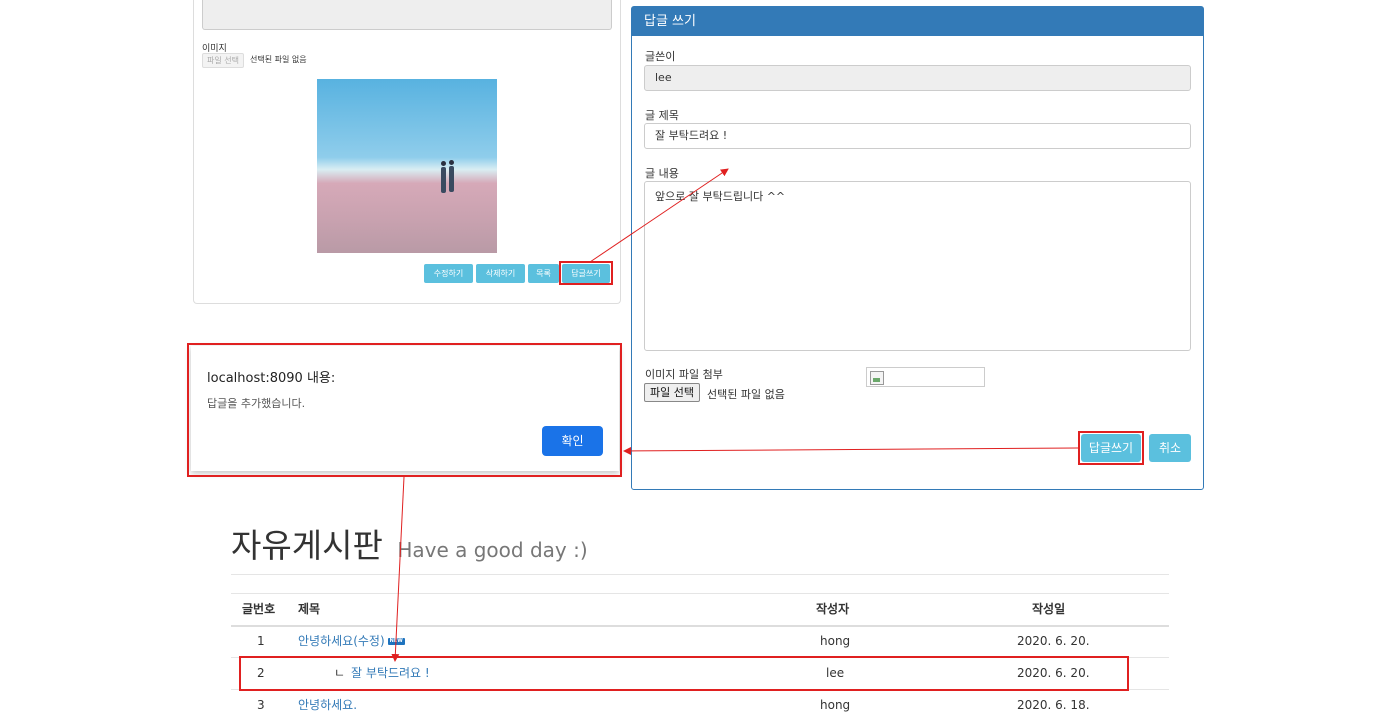 This screenshot has width=1400, height=718. I want to click on heading-divider, so click(700, 574).